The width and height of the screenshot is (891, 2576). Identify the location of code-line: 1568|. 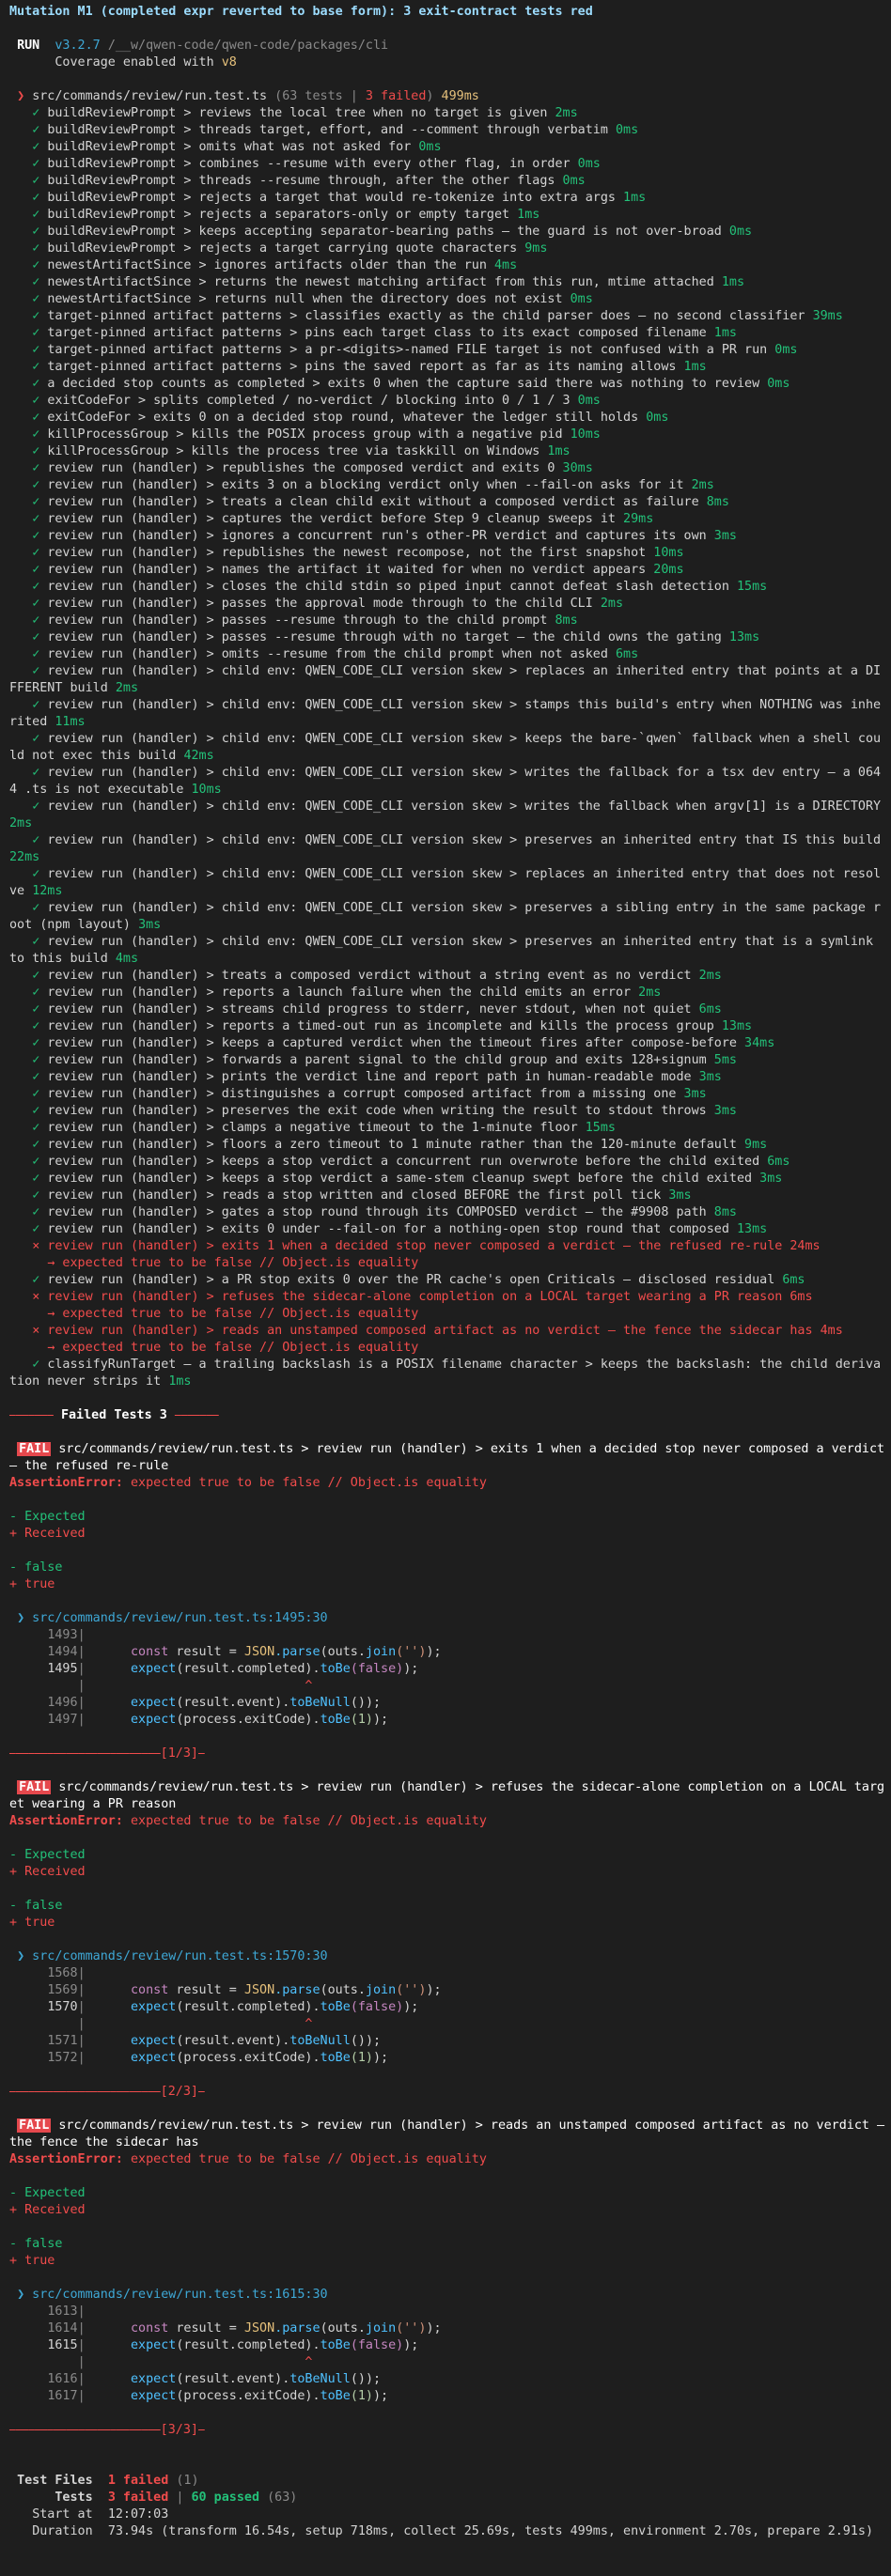
(448, 1974).